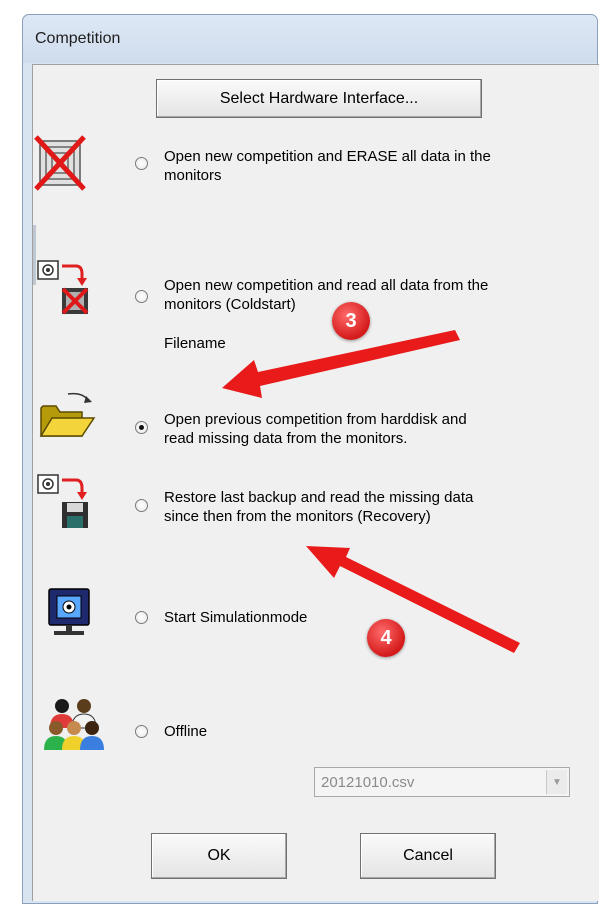 This screenshot has width=604, height=909. Describe the element at coordinates (386, 638) in the screenshot. I see `annotation-badge-4: 4` at that location.